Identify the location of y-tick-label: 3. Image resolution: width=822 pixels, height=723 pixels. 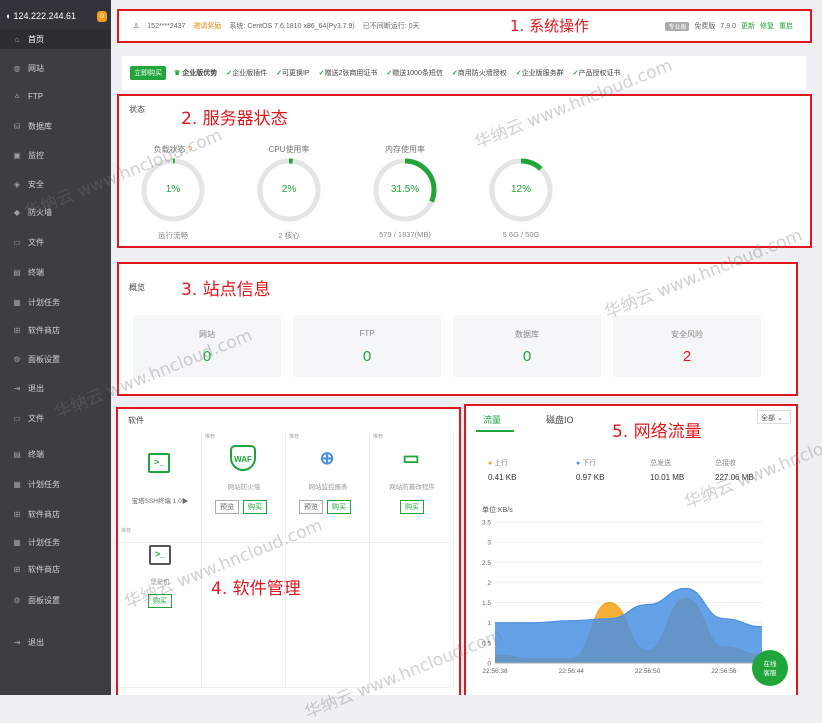
(489, 543).